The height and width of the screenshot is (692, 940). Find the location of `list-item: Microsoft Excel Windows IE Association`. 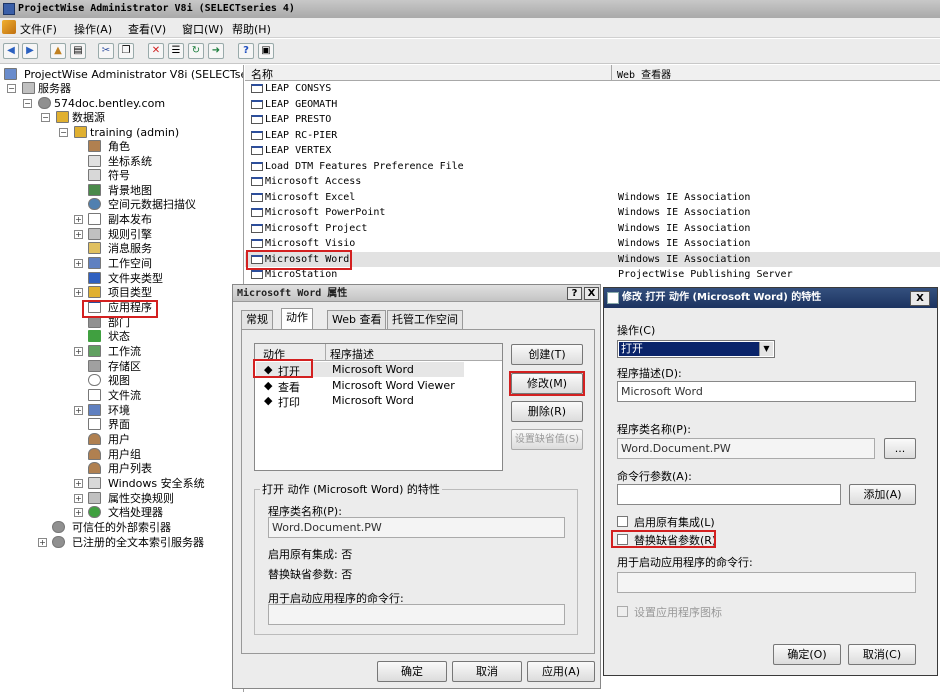

list-item: Microsoft Excel Windows IE Association is located at coordinates (592, 198).